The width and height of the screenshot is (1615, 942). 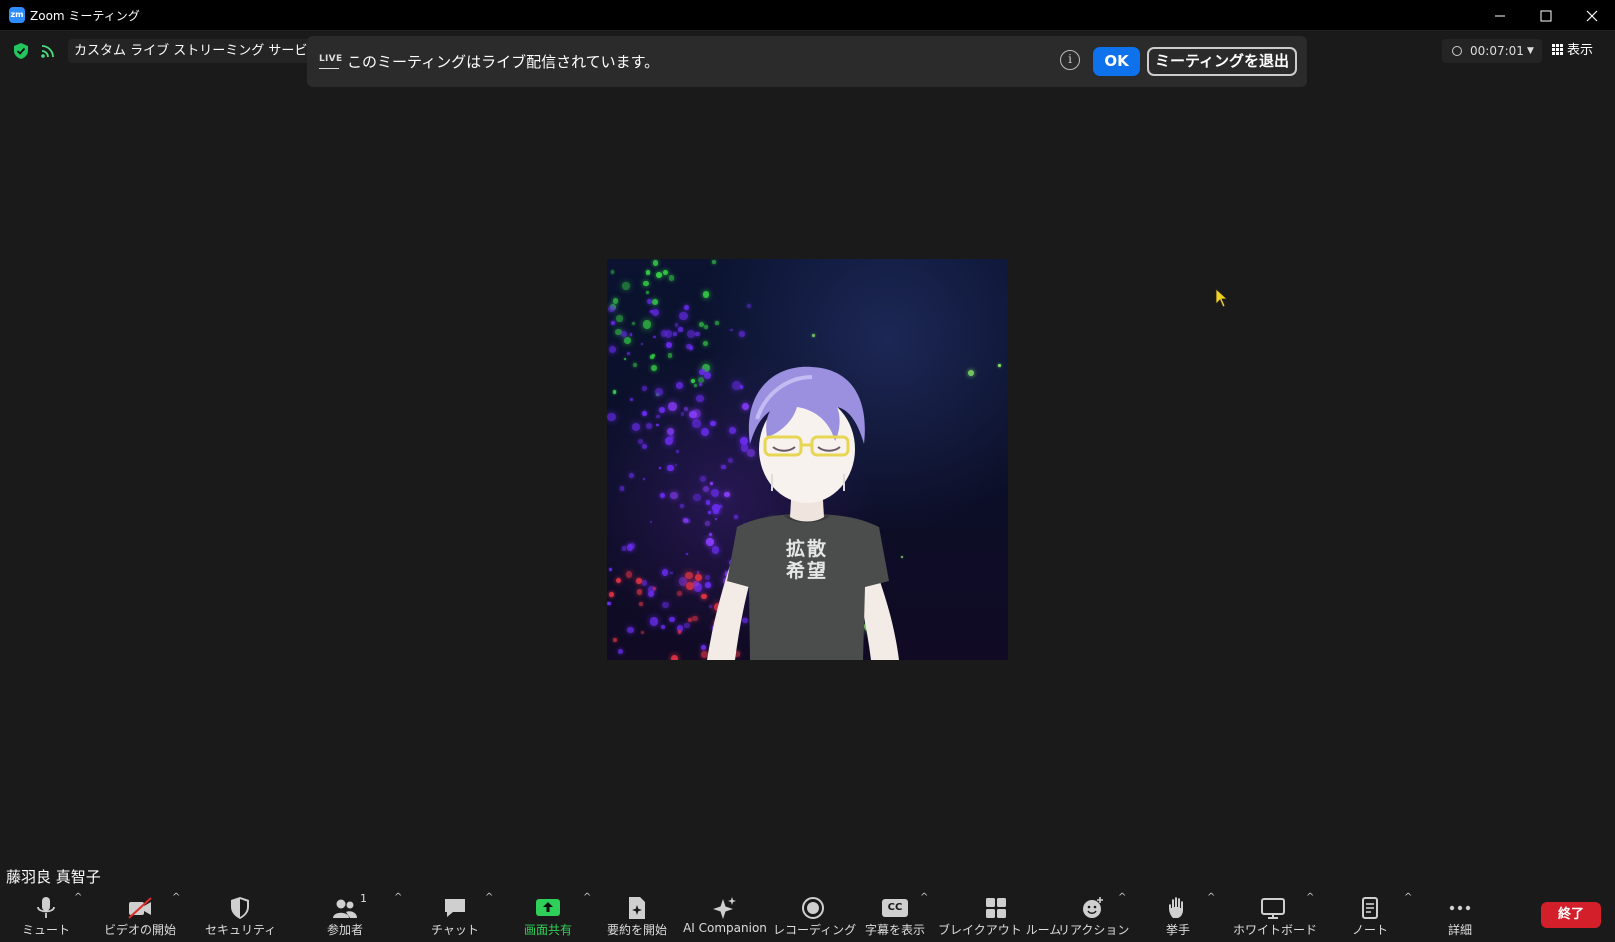 What do you see at coordinates (894, 930) in the screenshot?
I see `captions-label: 字幕を表示` at bounding box center [894, 930].